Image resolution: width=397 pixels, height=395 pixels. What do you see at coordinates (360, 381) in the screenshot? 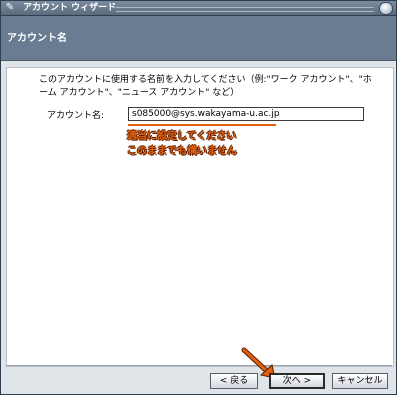
I see `cancel-button: キャンセル` at bounding box center [360, 381].